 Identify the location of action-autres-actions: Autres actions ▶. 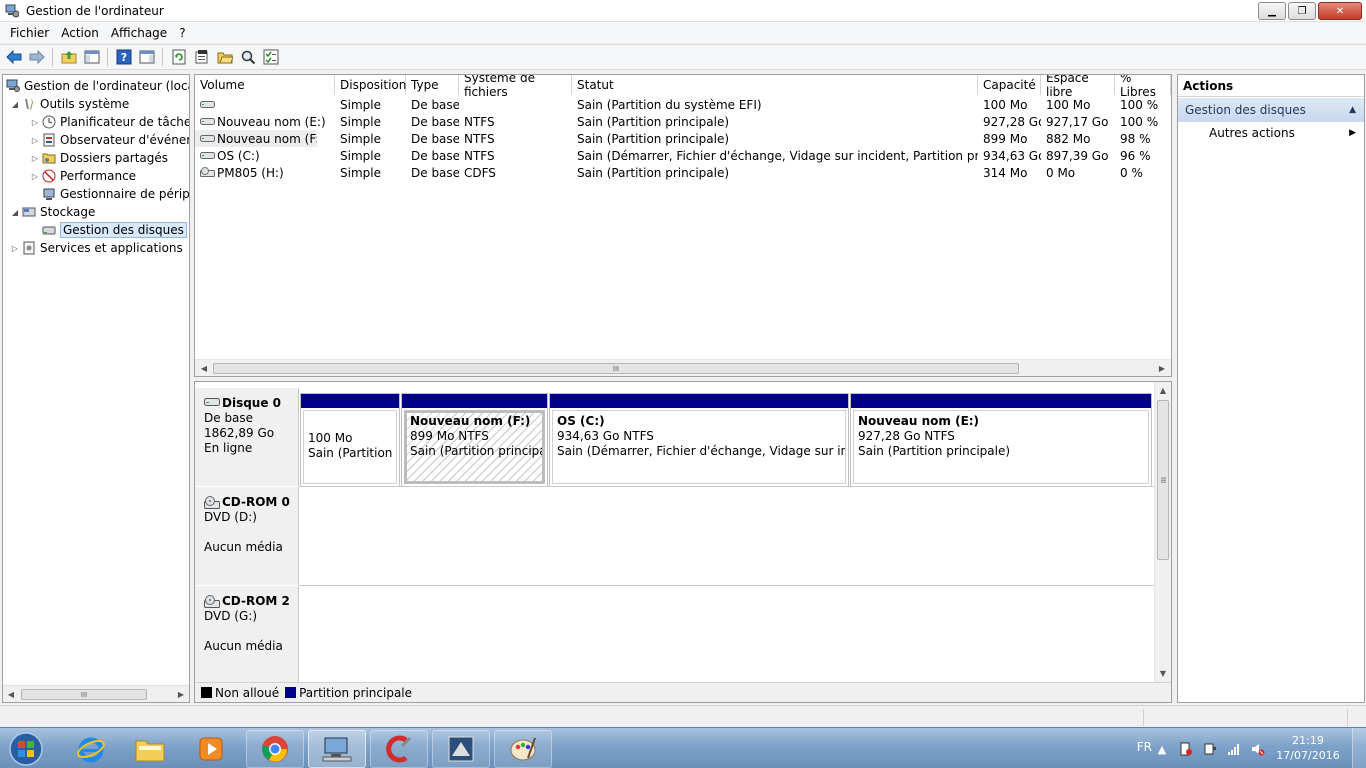
(1271, 133).